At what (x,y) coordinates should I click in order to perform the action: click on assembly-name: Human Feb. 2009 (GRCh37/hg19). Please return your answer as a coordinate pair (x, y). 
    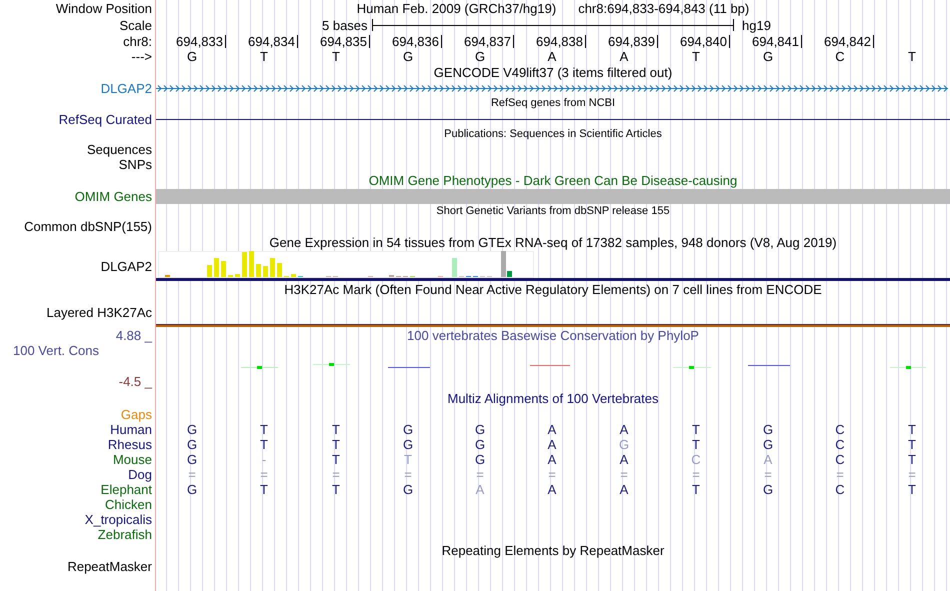
    Looking at the image, I should click on (456, 8).